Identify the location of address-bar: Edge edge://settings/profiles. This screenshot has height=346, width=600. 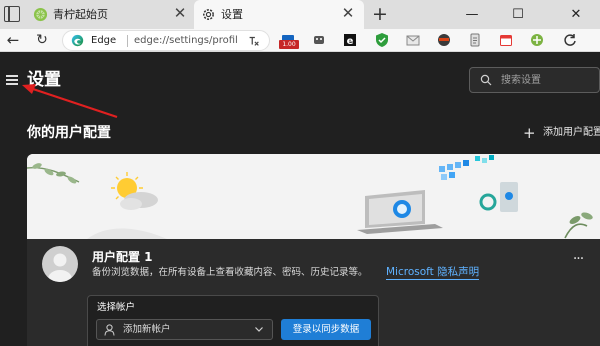
(166, 40).